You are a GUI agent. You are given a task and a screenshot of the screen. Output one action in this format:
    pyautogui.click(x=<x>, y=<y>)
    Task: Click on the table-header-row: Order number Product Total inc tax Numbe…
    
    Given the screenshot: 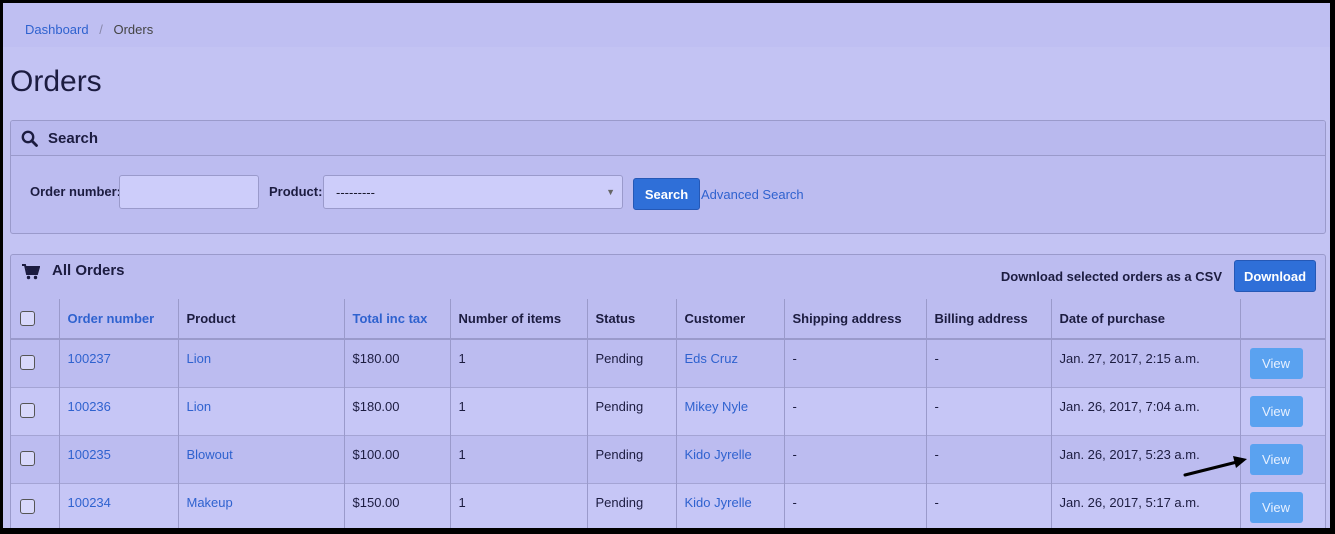 What is the action you would take?
    pyautogui.click(x=668, y=319)
    